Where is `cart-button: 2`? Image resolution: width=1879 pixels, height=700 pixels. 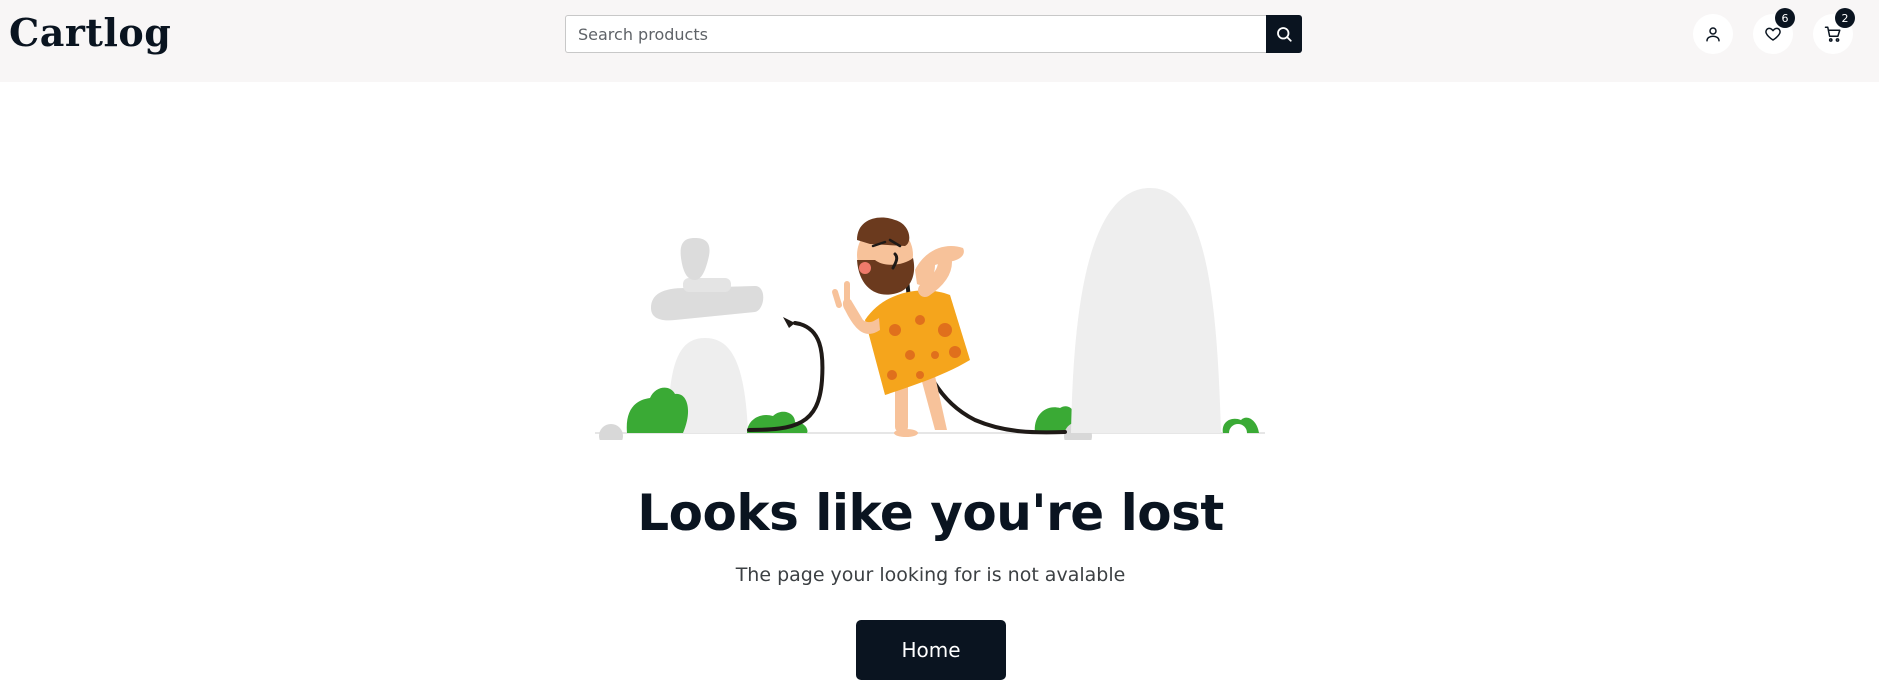
cart-button: 2 is located at coordinates (1834, 31).